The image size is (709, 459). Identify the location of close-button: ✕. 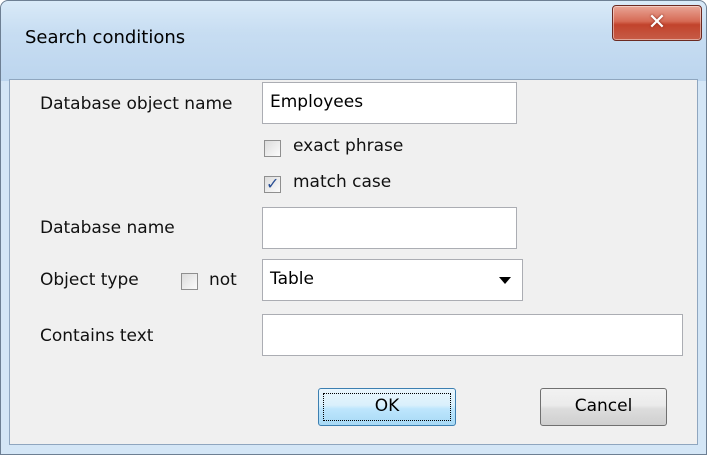
(657, 23).